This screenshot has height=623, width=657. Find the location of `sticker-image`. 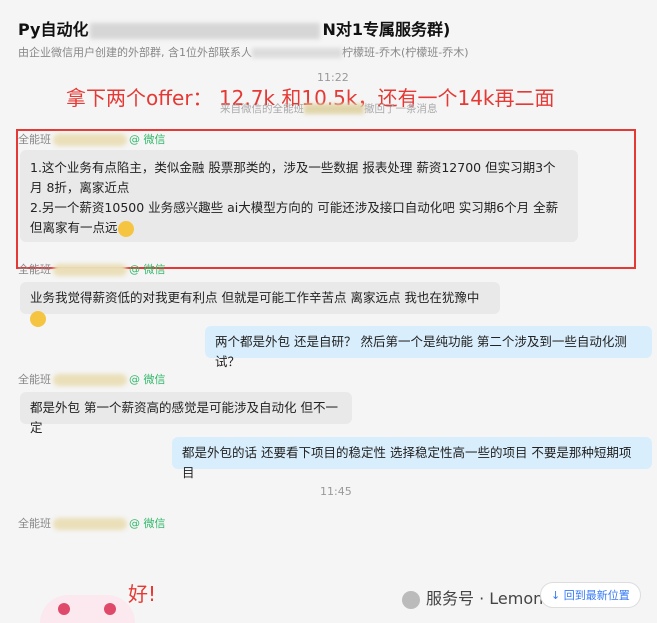

sticker-image is located at coordinates (87, 609).